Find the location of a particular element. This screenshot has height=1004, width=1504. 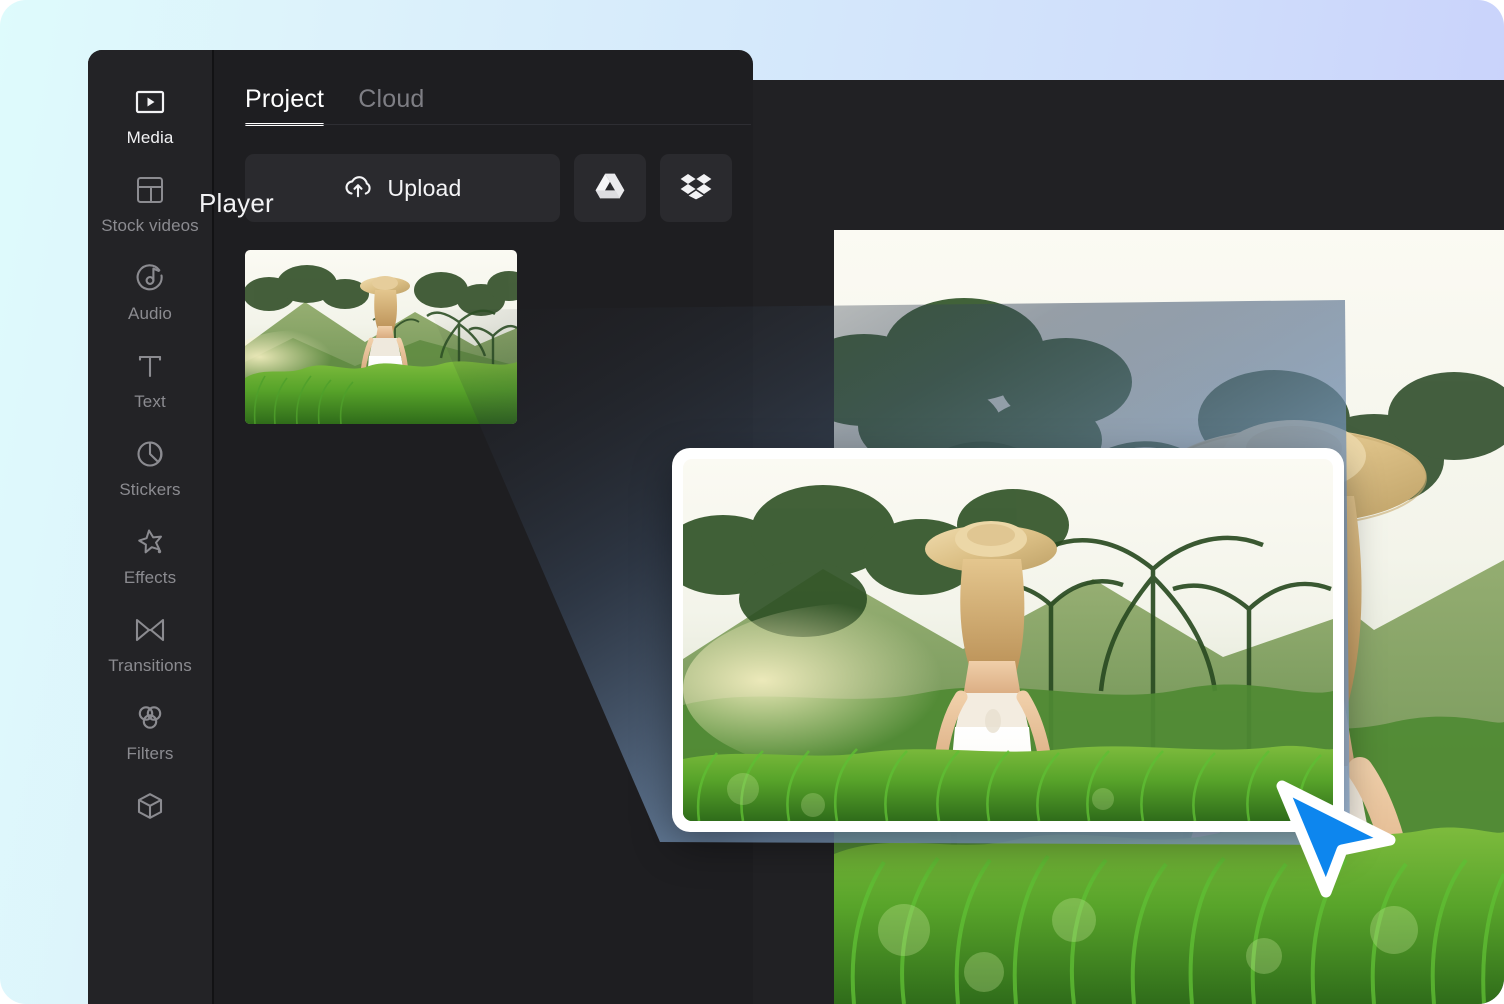

sidebar-item-effects: Effects is located at coordinates (150, 557).